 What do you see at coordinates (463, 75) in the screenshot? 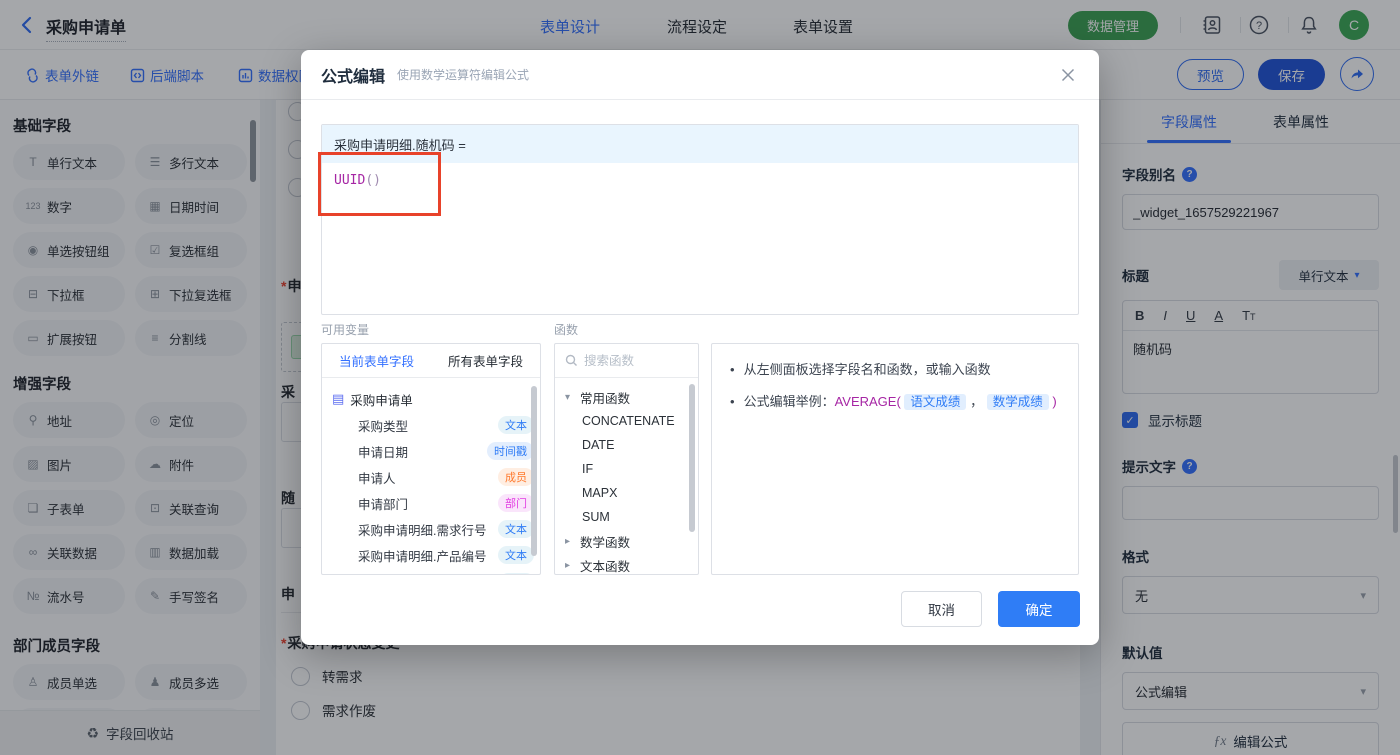
I see `dialog-subtitle: 使用数学运算符编辑公式` at bounding box center [463, 75].